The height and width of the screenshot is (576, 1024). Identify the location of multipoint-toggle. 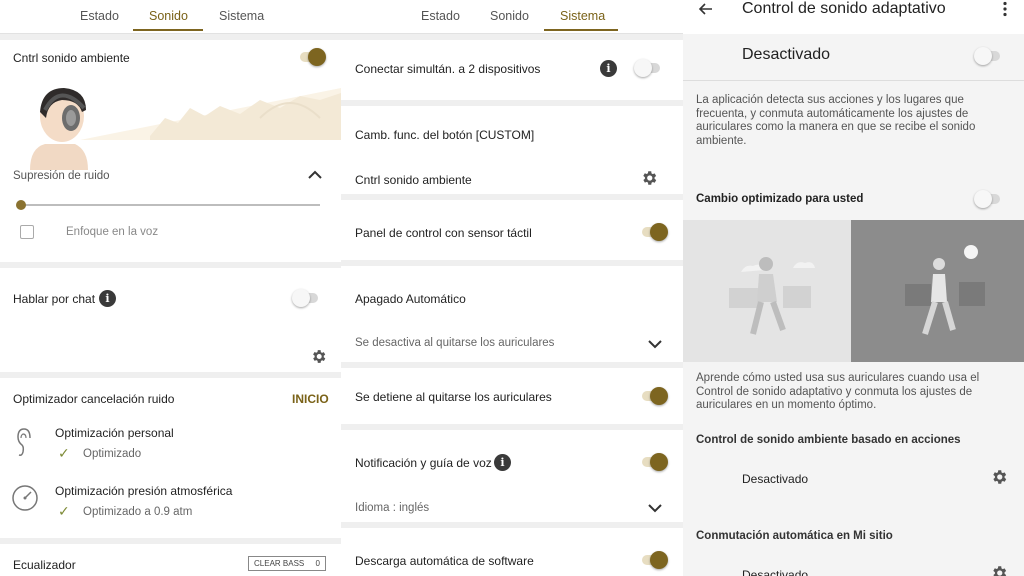
(648, 68).